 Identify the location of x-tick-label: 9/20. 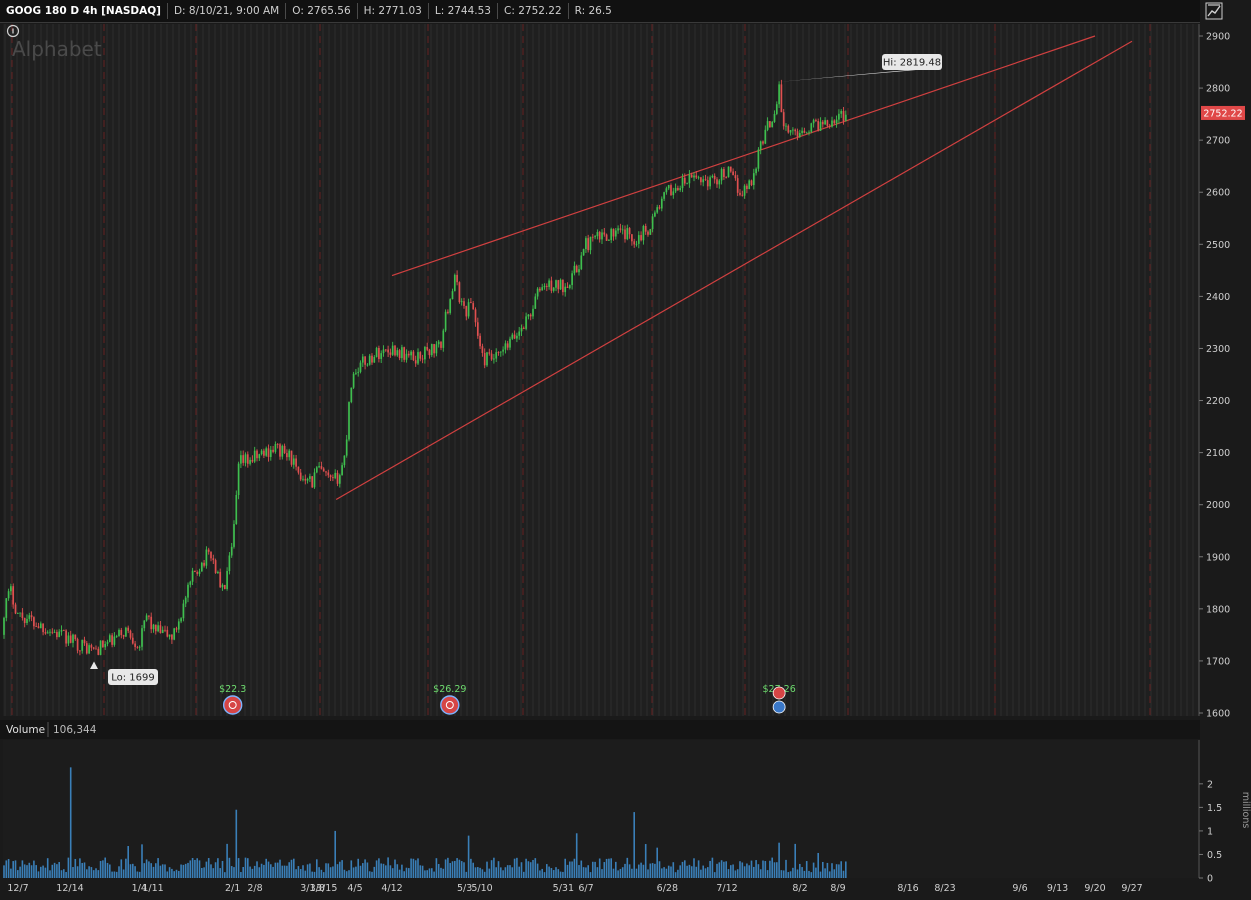
(1094, 888).